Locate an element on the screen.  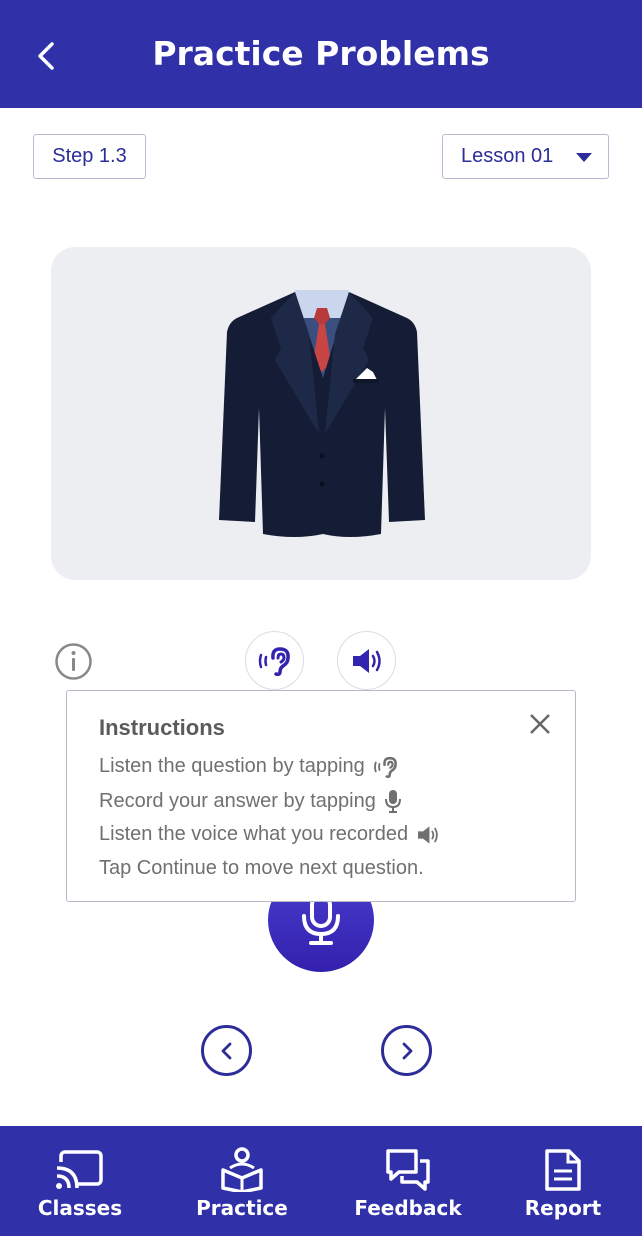
instruction-line: Listen the question by tapping is located at coordinates (249, 766).